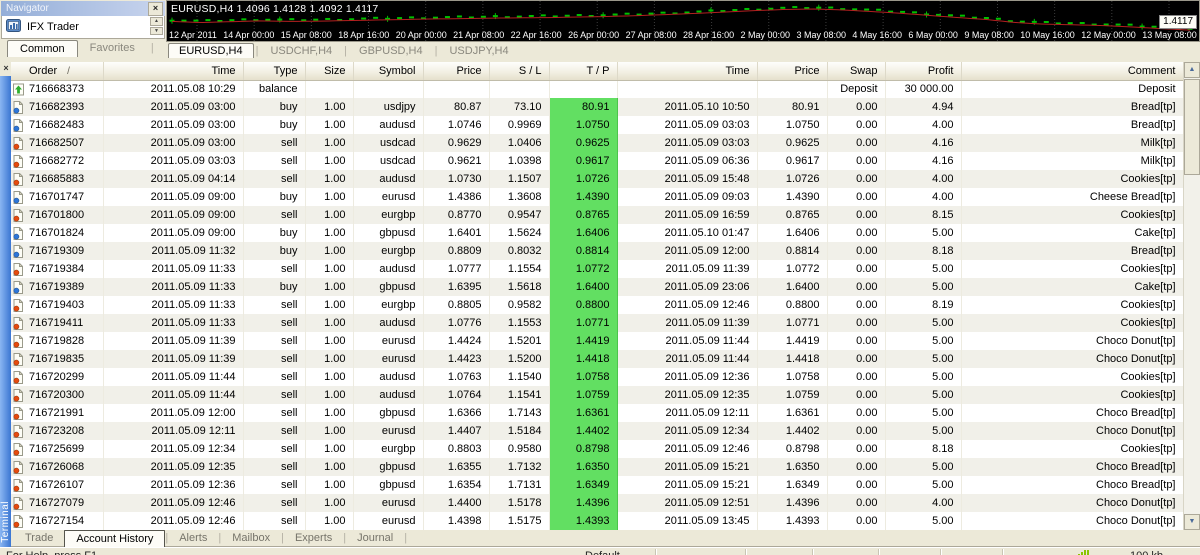 The image size is (1200, 555). Describe the element at coordinates (57, 89) in the screenshot. I see `order-number: 716668373` at that location.